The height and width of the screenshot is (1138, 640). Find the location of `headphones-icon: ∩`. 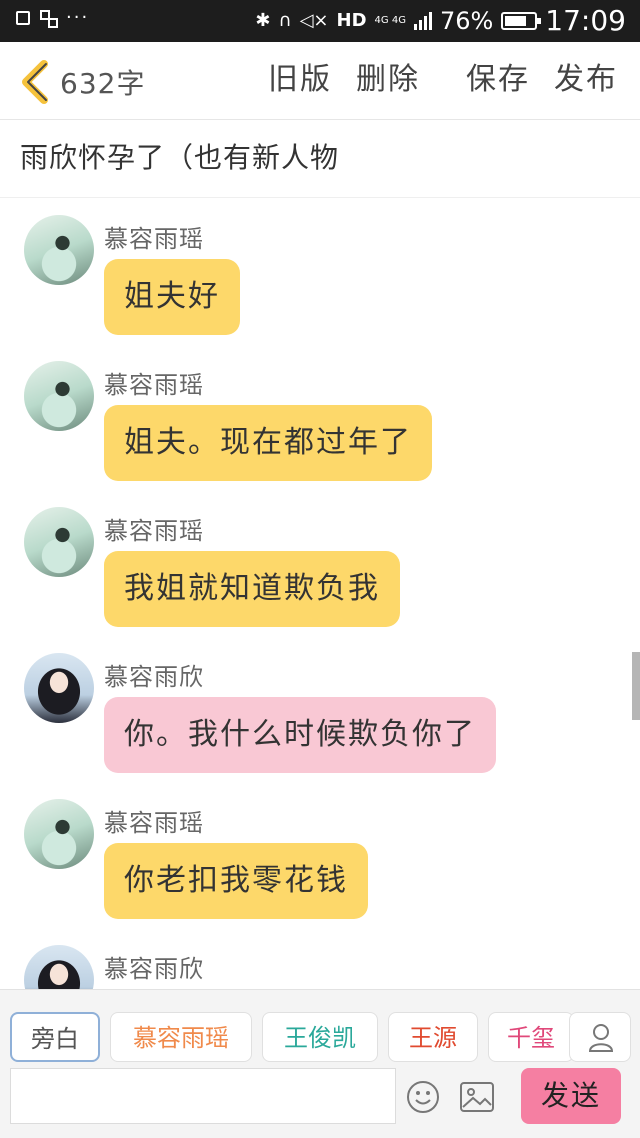

headphones-icon: ∩ is located at coordinates (285, 20).